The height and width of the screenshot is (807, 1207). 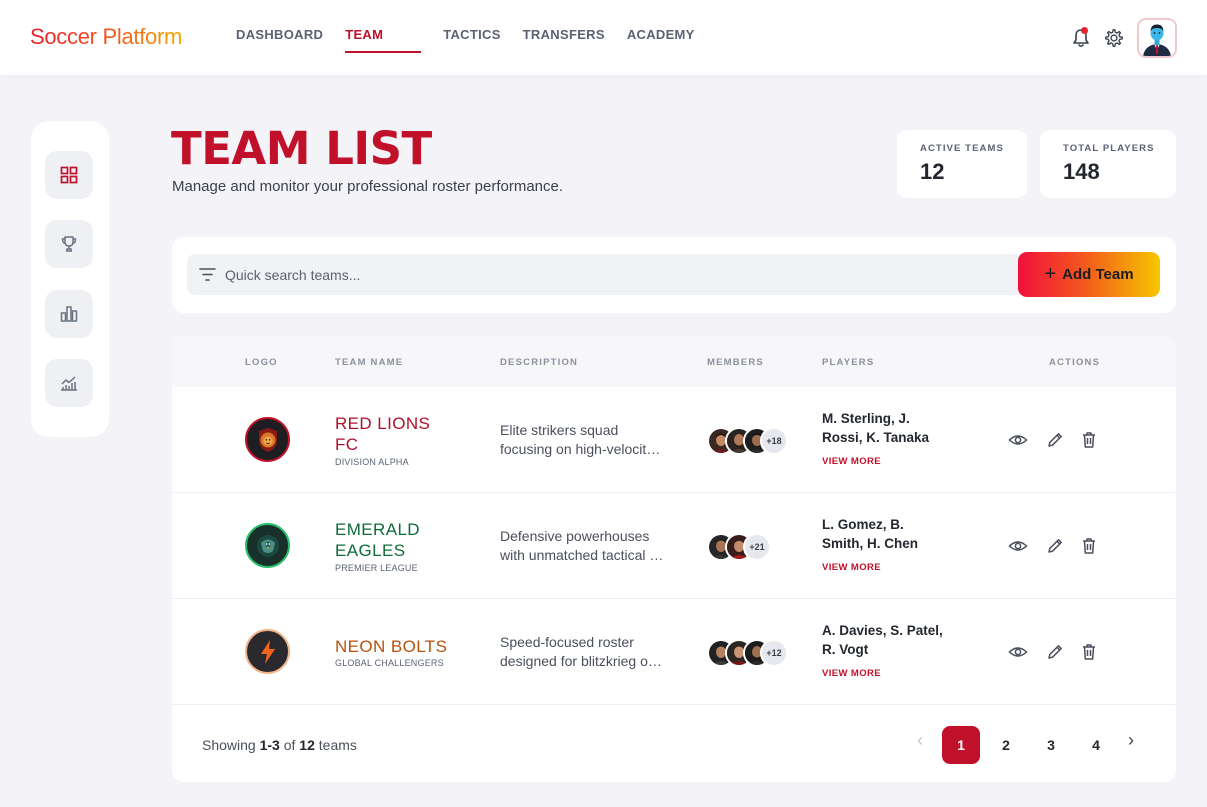 What do you see at coordinates (932, 171) in the screenshot?
I see `stat-active-teams-value: 12` at bounding box center [932, 171].